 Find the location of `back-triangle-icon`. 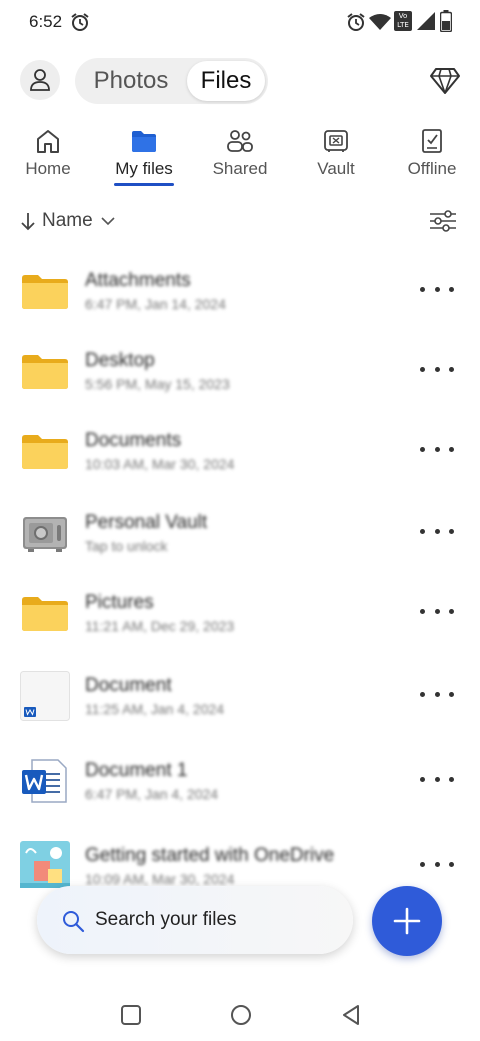

back-triangle-icon is located at coordinates (351, 1015).